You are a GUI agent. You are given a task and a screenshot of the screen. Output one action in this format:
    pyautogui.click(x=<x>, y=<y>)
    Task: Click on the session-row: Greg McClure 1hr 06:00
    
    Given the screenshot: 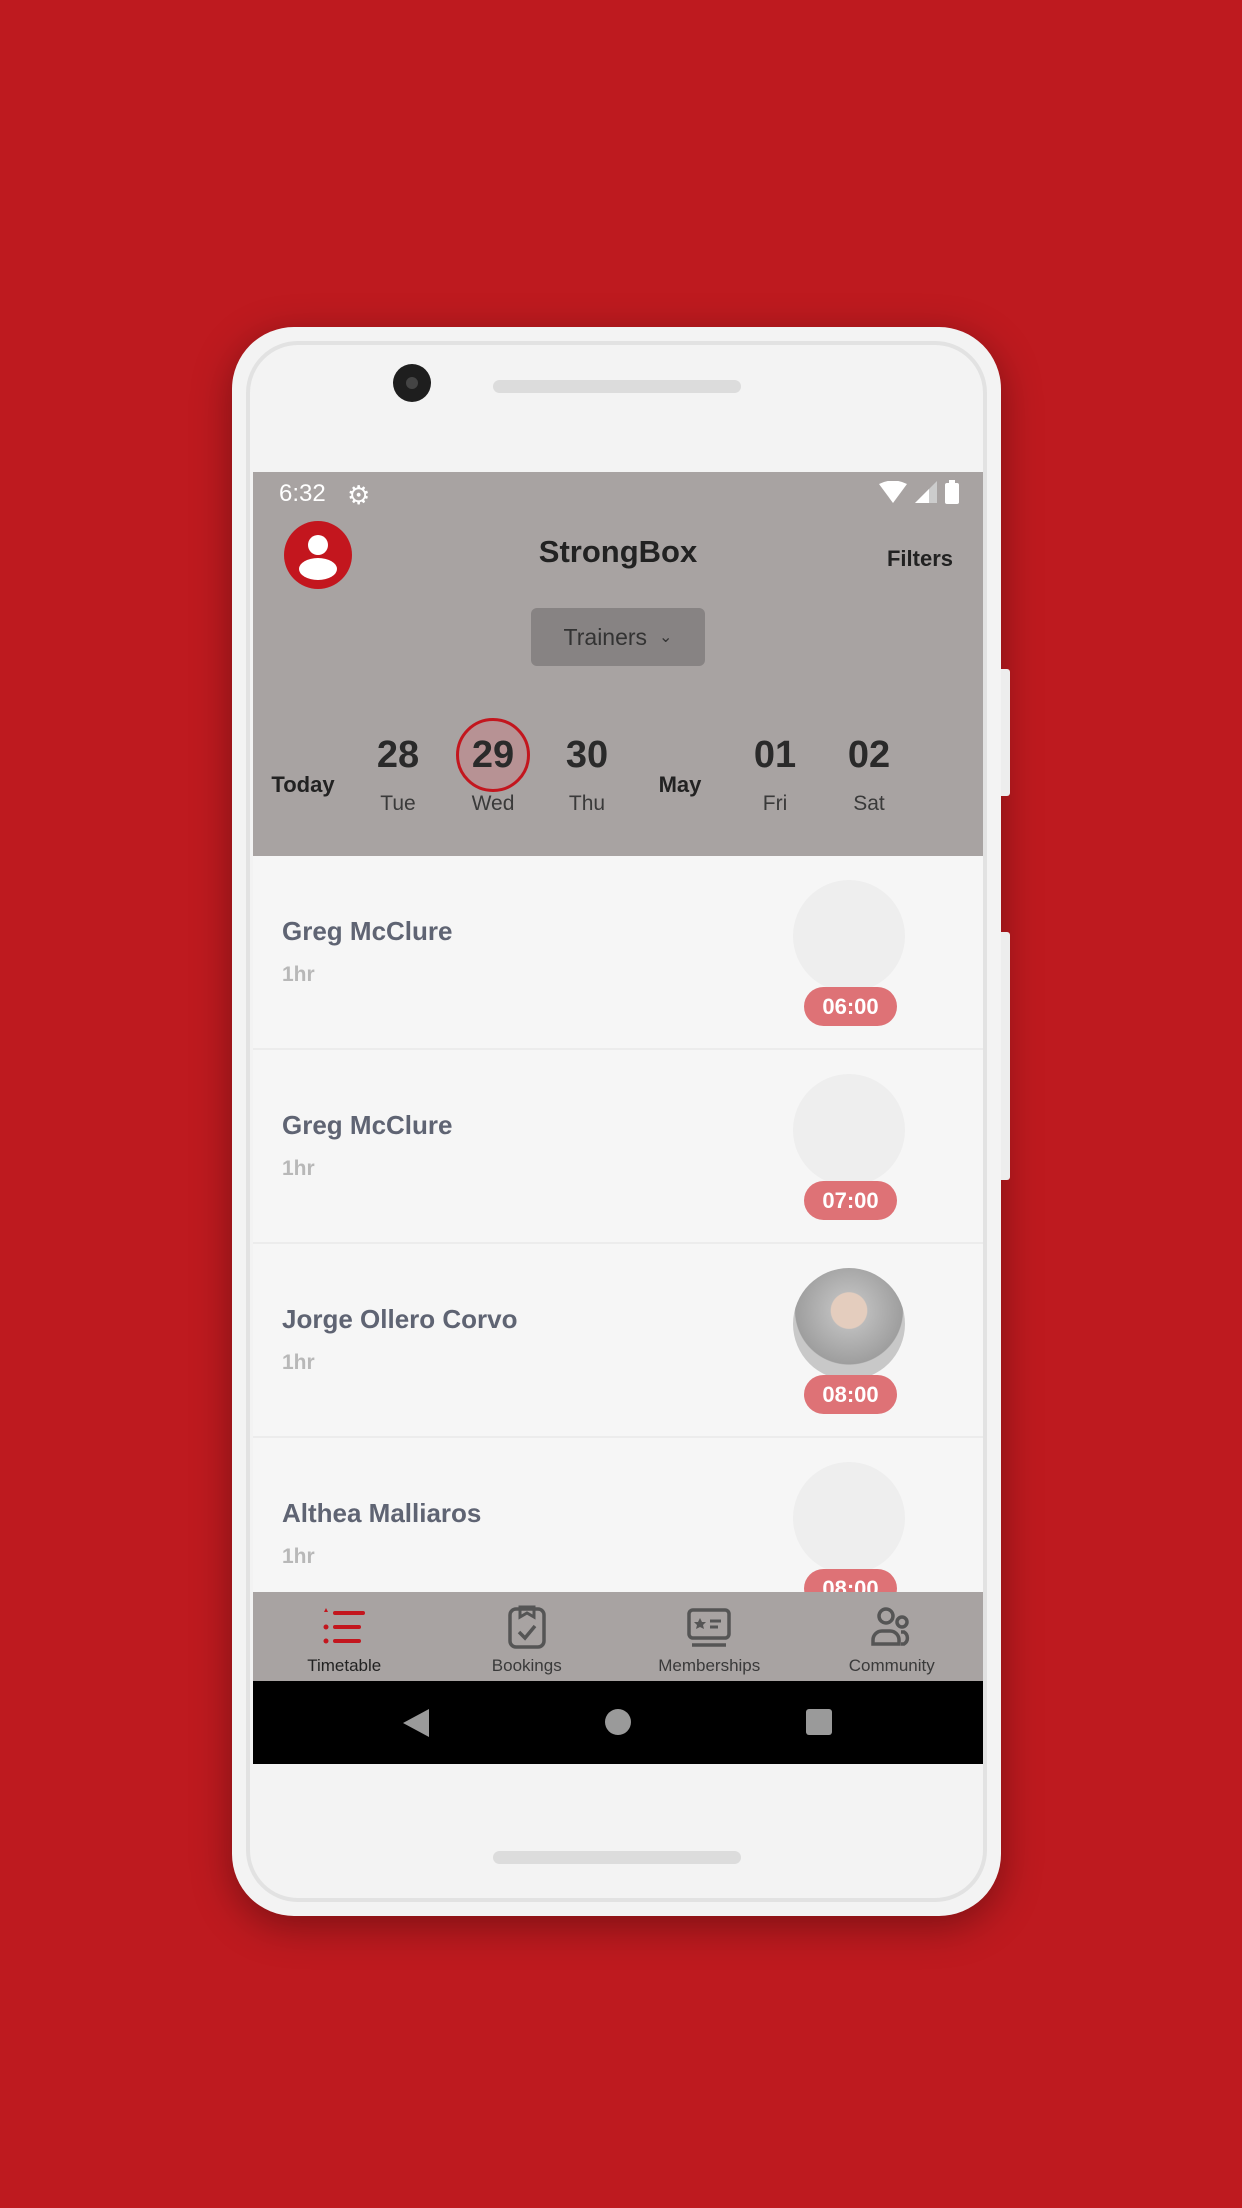 What is the action you would take?
    pyautogui.click(x=618, y=953)
    